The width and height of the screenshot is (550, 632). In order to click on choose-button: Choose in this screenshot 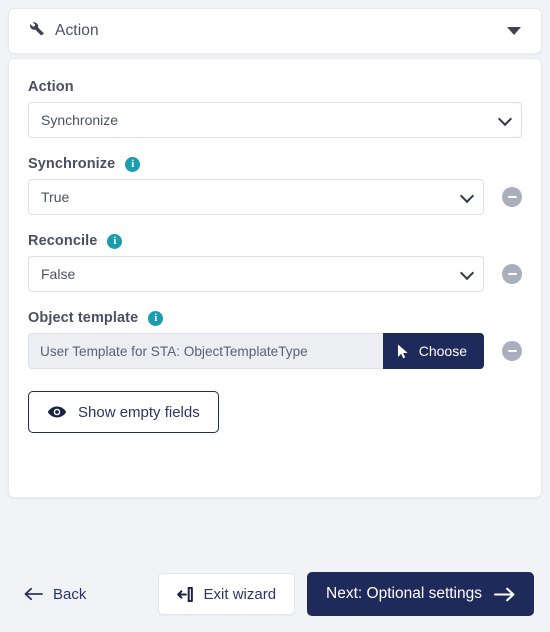, I will do `click(433, 351)`.